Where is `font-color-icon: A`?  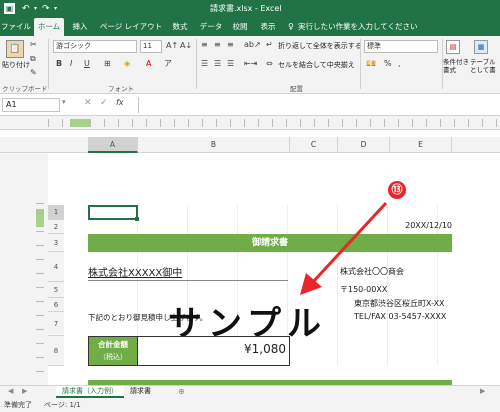
font-color-icon: A is located at coordinates (148, 64).